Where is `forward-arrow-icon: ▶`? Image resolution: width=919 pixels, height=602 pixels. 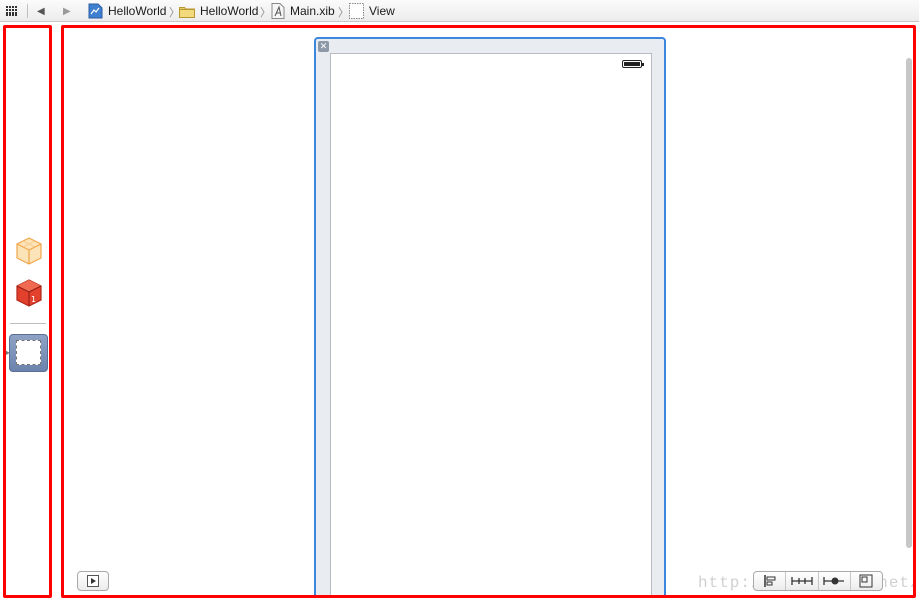
forward-arrow-icon: ▶ is located at coordinates (67, 11).